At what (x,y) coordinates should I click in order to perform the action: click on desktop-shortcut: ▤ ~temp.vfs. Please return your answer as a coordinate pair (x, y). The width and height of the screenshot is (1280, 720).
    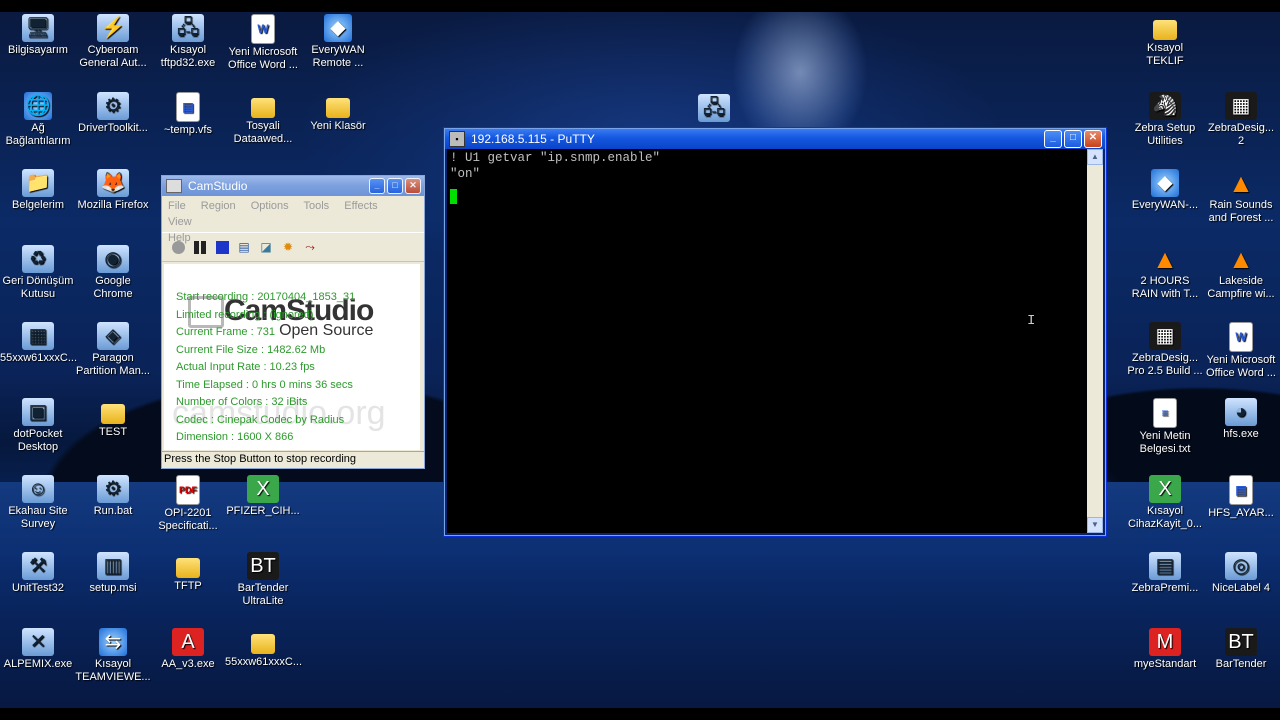
    Looking at the image, I should click on (188, 114).